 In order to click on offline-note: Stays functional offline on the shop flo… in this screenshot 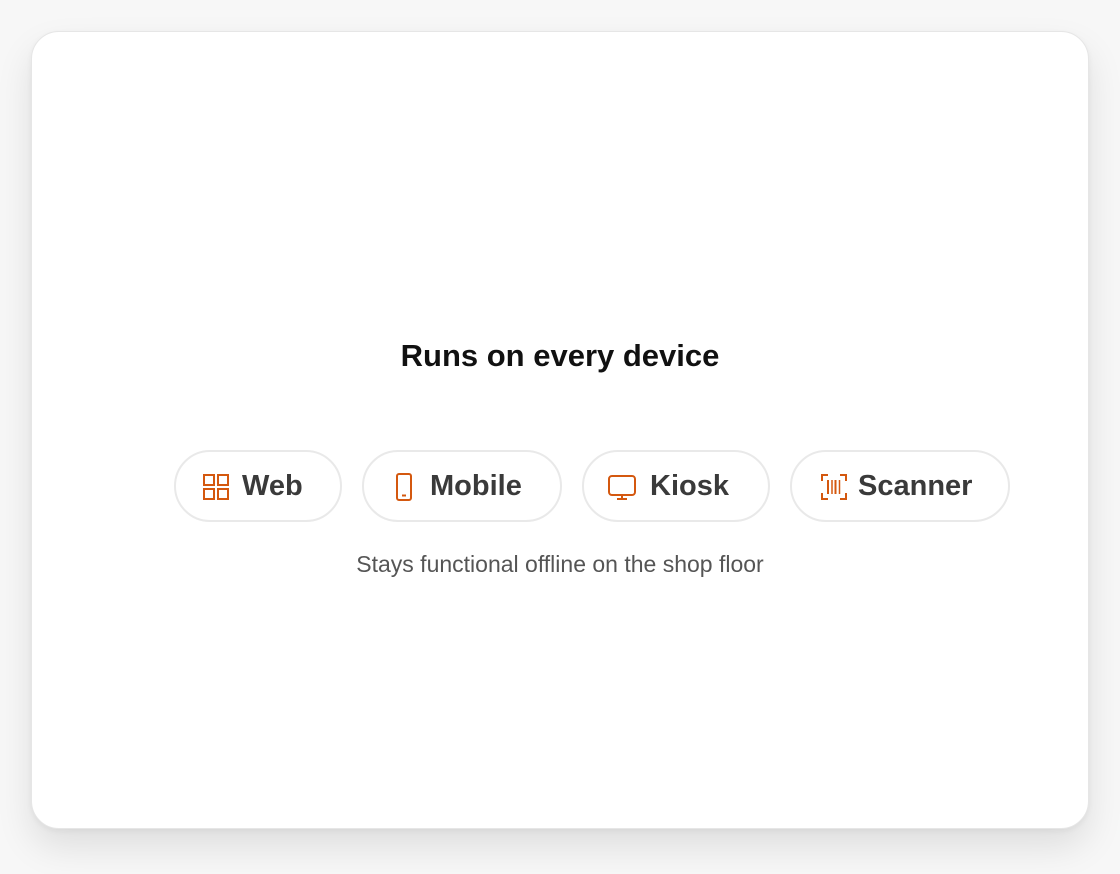, I will do `click(560, 564)`.